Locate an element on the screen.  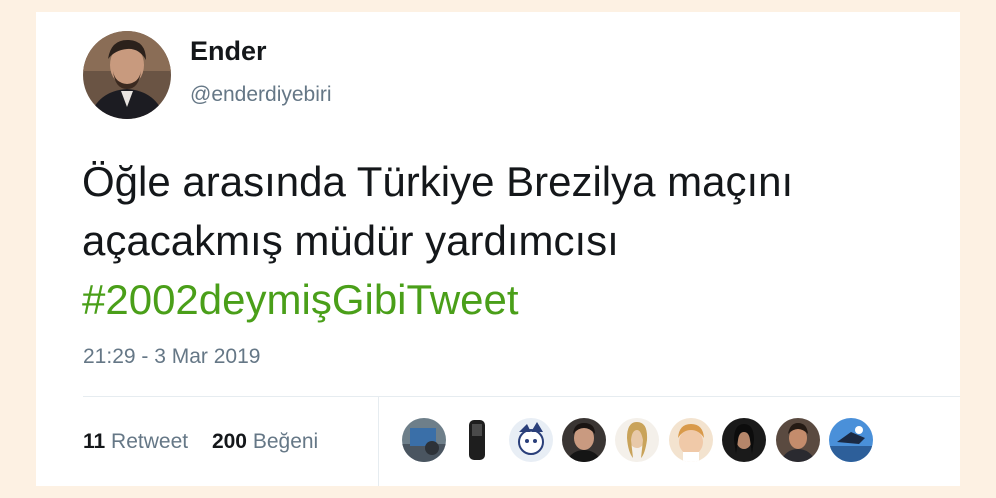
avatar is located at coordinates (127, 75).